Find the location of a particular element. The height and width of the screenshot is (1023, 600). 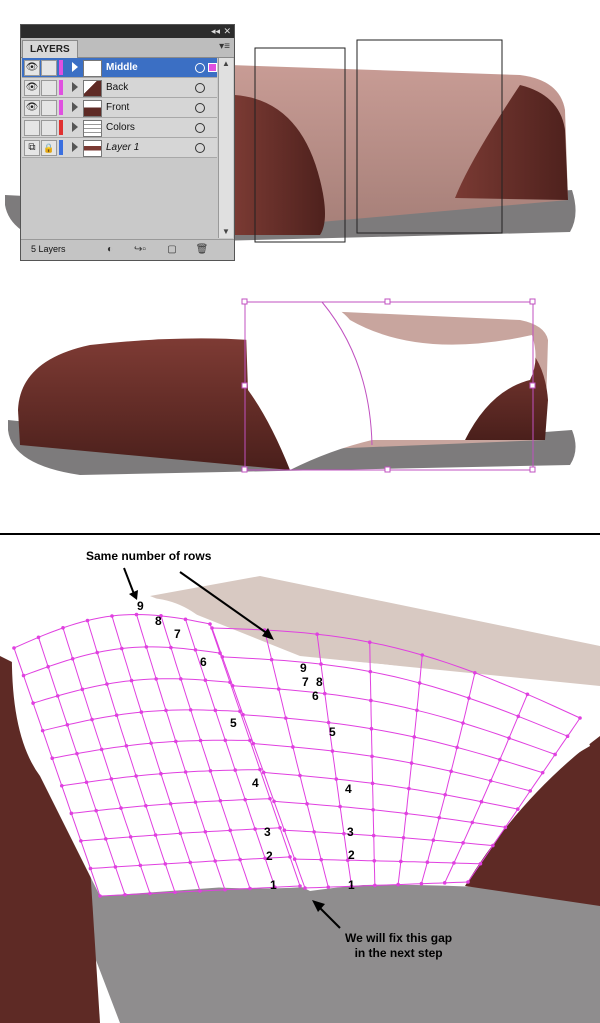

layer-row-middle: 👁 Middle is located at coordinates (119, 68).